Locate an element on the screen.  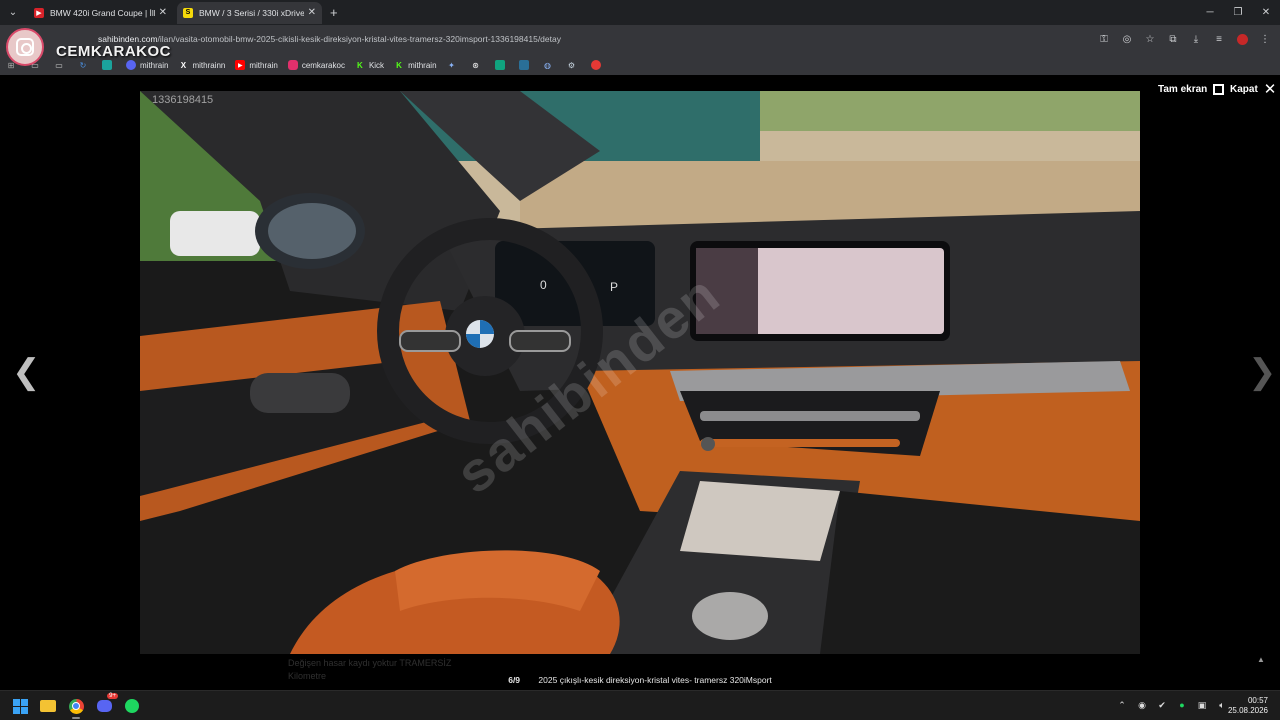
chrome-taskbar-button is located at coordinates (76, 707).